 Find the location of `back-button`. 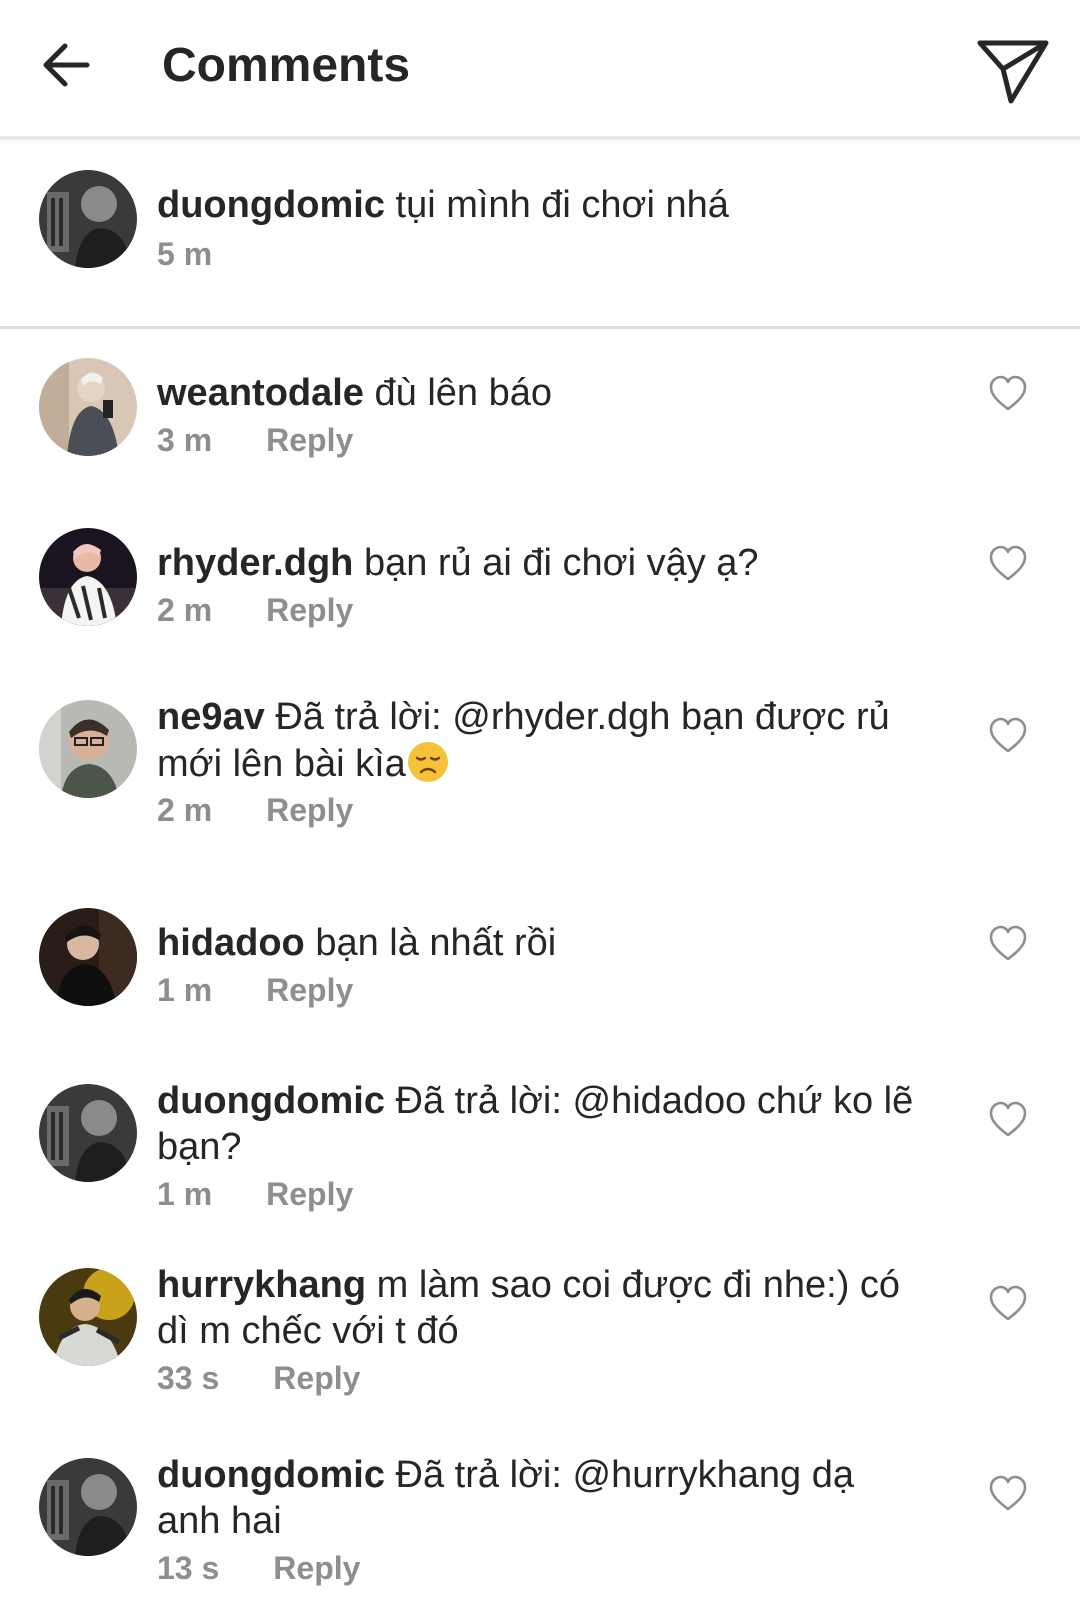

back-button is located at coordinates (65, 65).